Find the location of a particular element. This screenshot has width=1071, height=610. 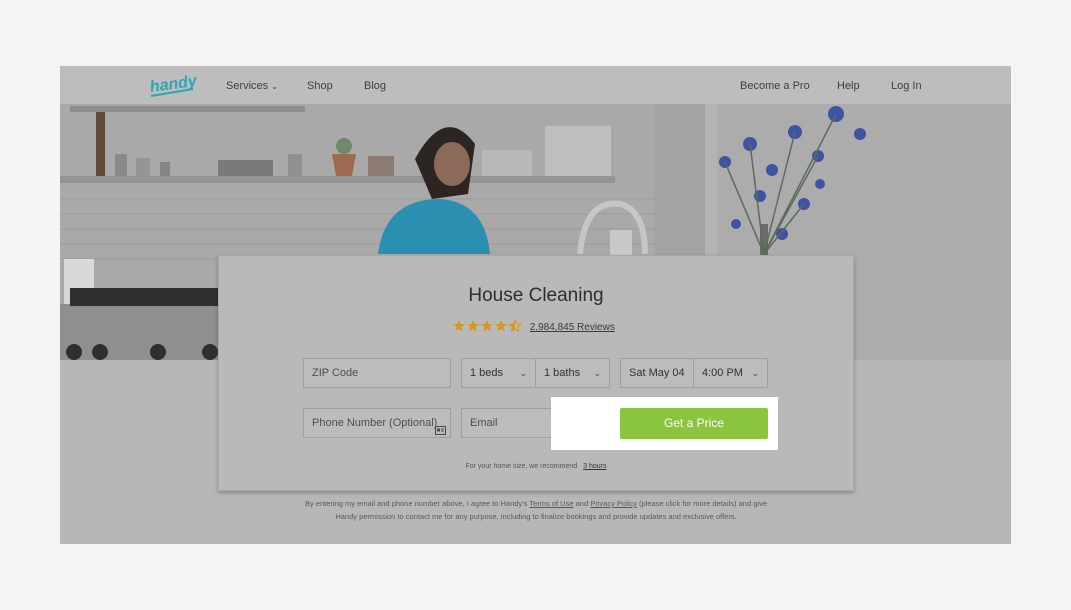

time-select: 4:00 PM ⌄ is located at coordinates (730, 373).